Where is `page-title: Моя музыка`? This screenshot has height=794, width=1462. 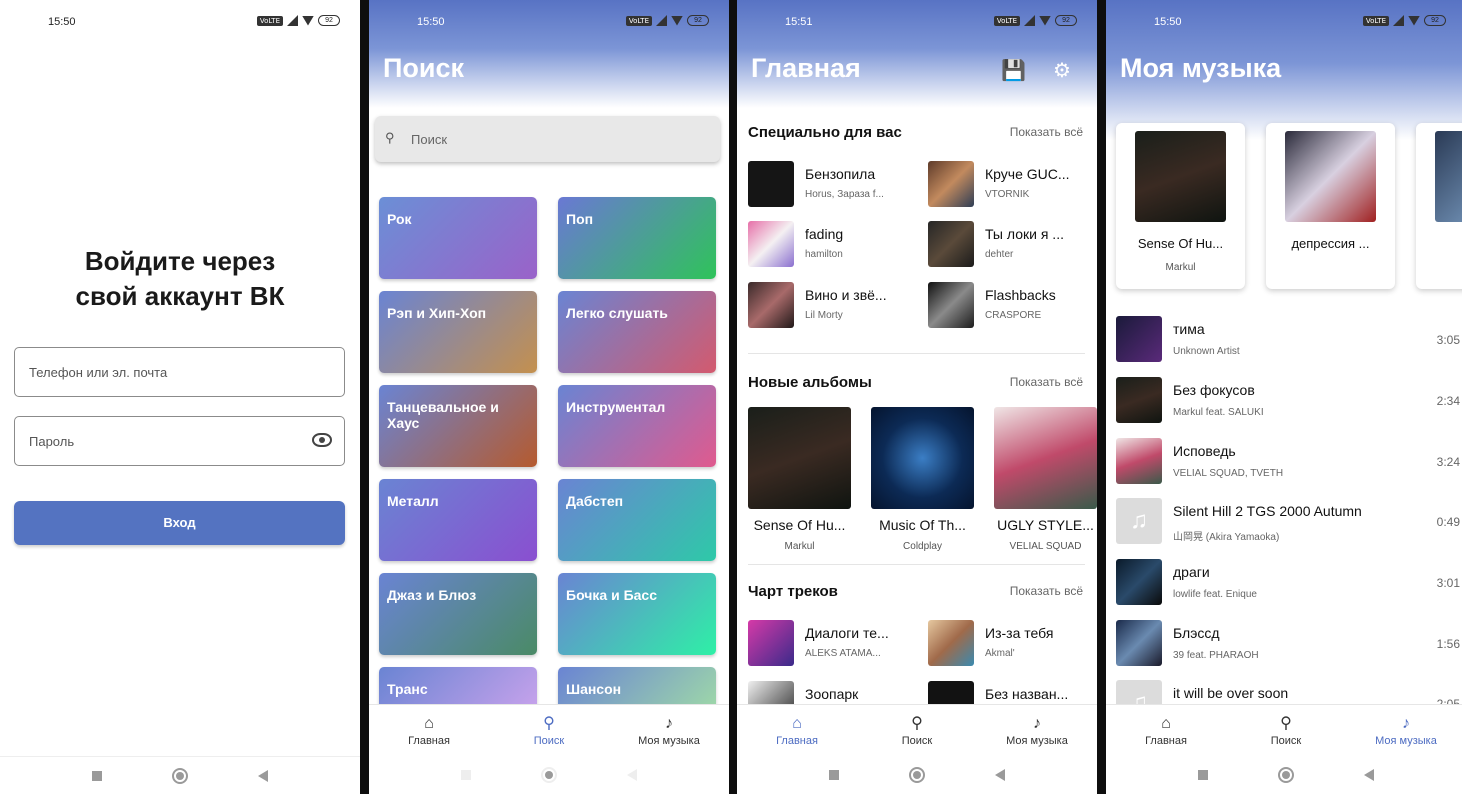 page-title: Моя музыка is located at coordinates (1201, 68).